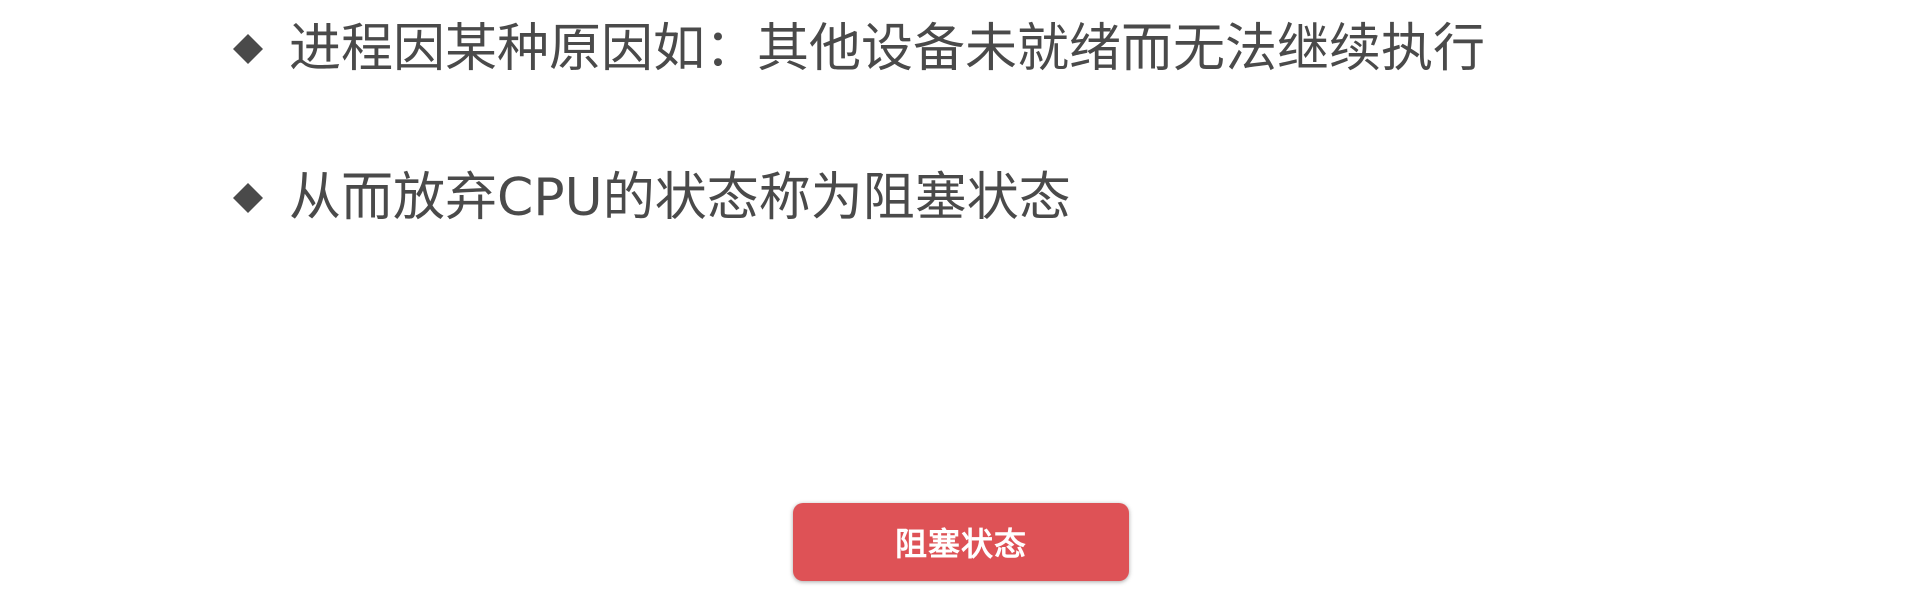  I want to click on blocked-state-button: 阻塞状态, so click(961, 542).